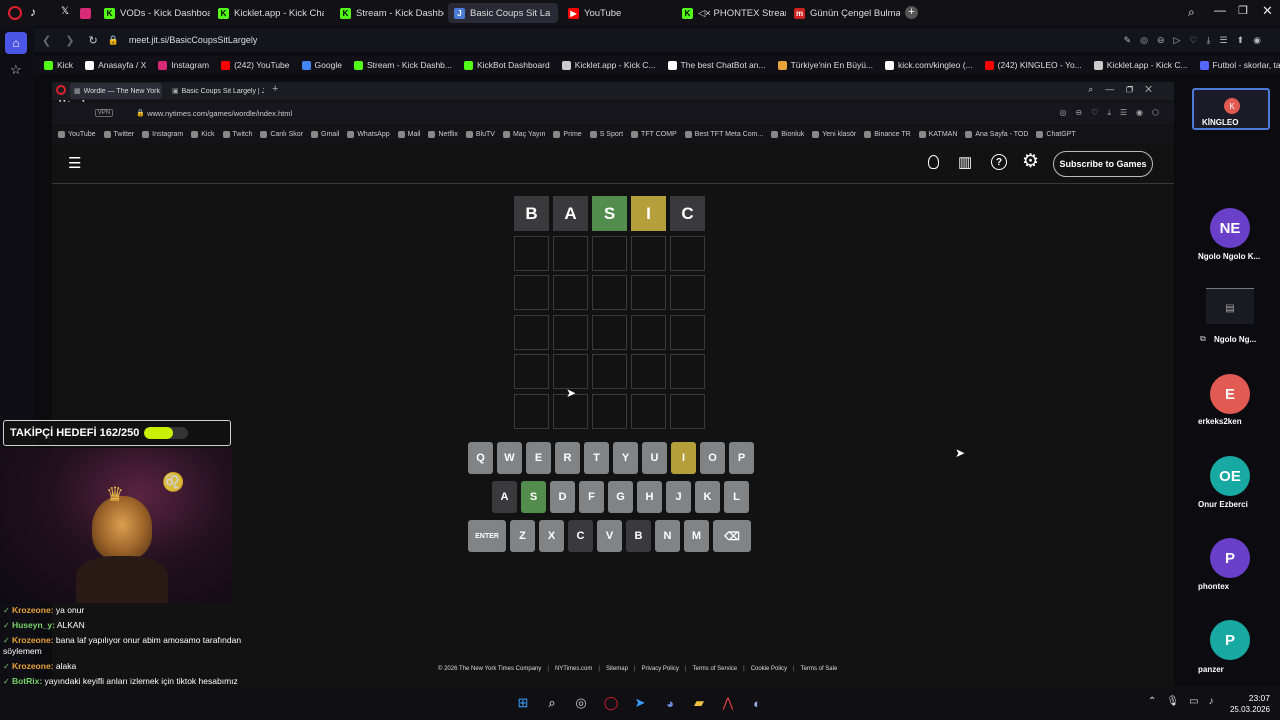 This screenshot has height=720, width=1280. Describe the element at coordinates (118, 134) in the screenshot. I see `inner-bookmark-item: Twitter` at that location.